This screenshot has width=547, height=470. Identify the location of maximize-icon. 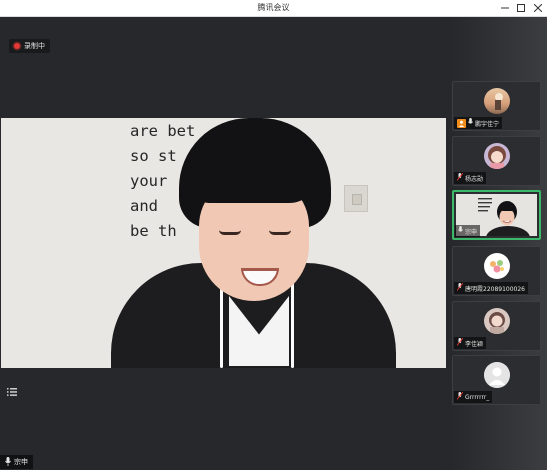
(521, 8).